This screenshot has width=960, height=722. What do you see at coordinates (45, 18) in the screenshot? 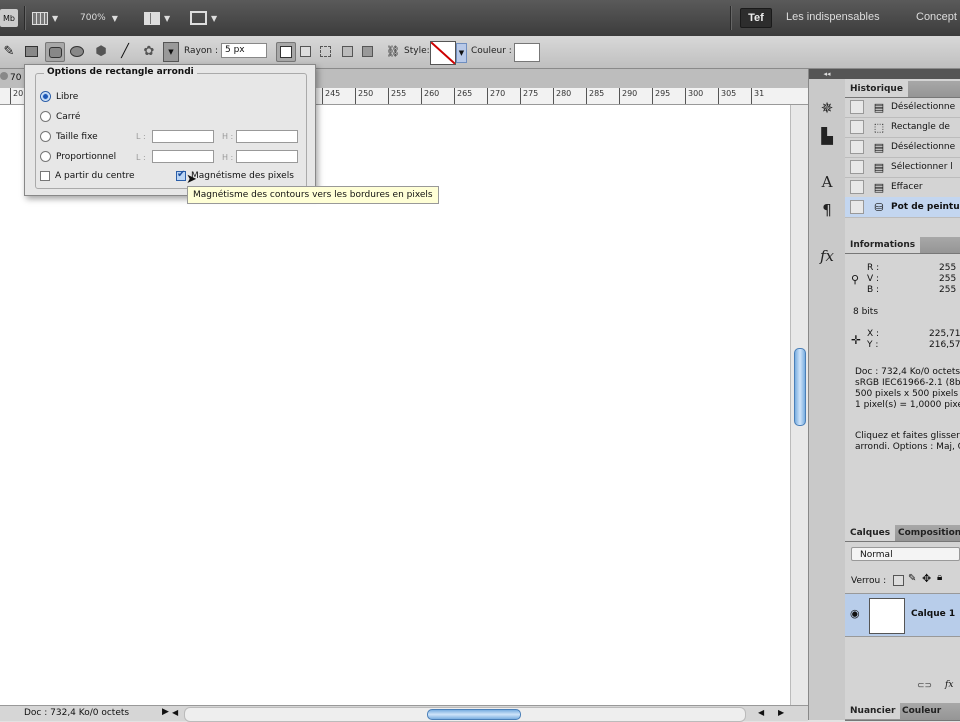
I see `view-extras-button: ▼` at bounding box center [45, 18].